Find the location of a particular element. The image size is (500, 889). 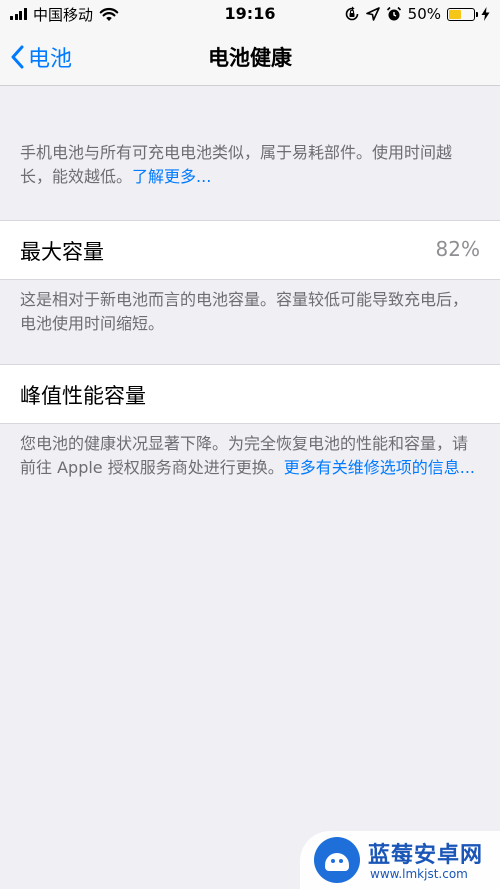

watermark: 蓝莓安卓网 www.lmkjst.com is located at coordinates (400, 860).